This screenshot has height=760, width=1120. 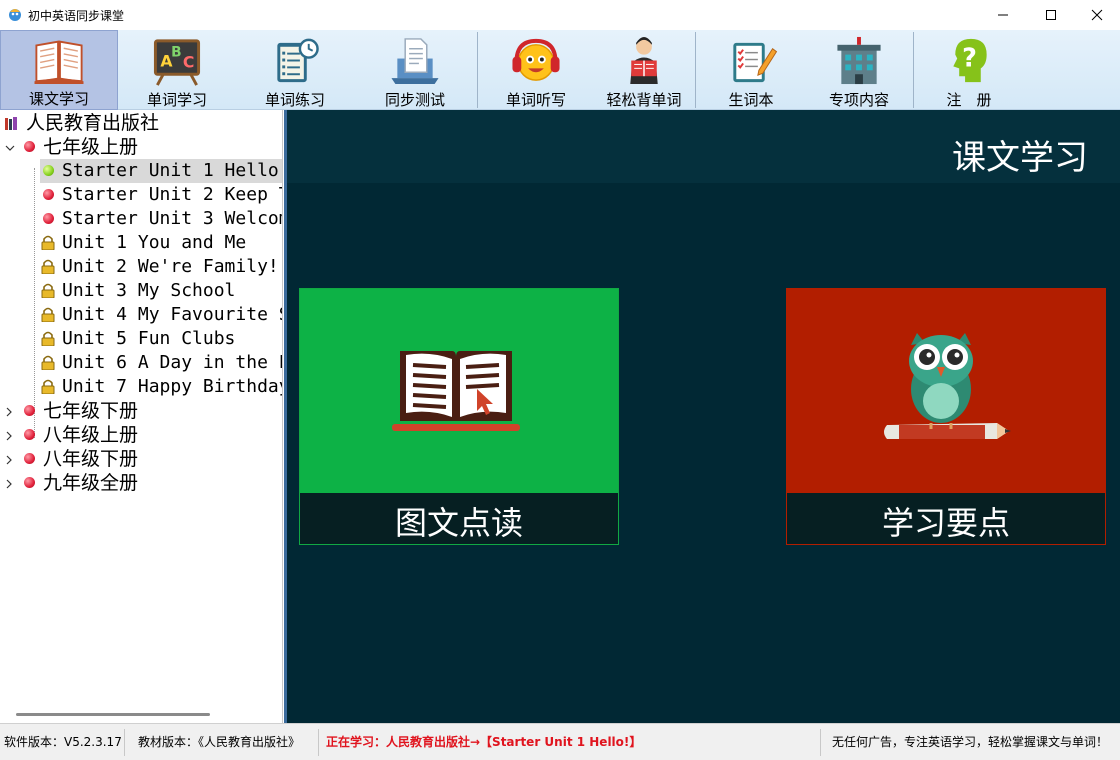 I want to click on tree-unit-row: Unit 4 My Favourite Subject, so click(x=161, y=315).